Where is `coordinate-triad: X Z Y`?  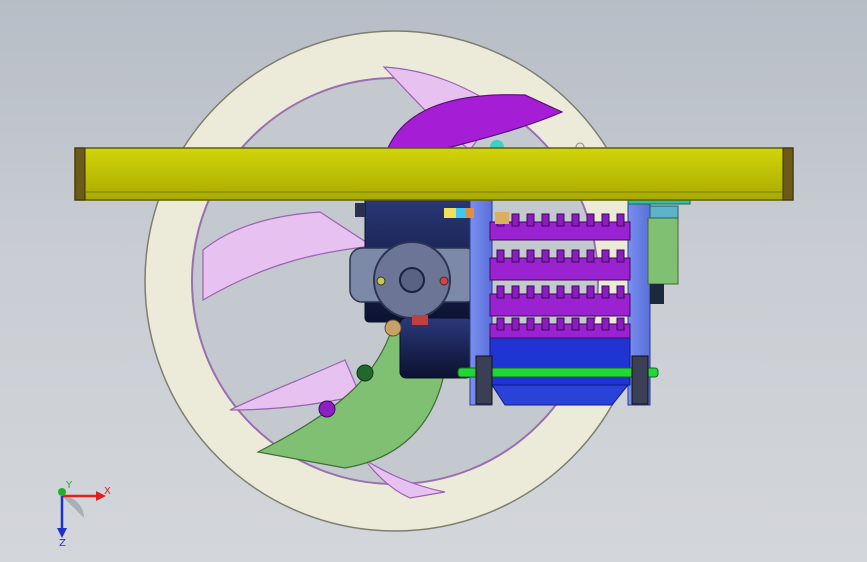 coordinate-triad: X Z Y is located at coordinates (84, 514).